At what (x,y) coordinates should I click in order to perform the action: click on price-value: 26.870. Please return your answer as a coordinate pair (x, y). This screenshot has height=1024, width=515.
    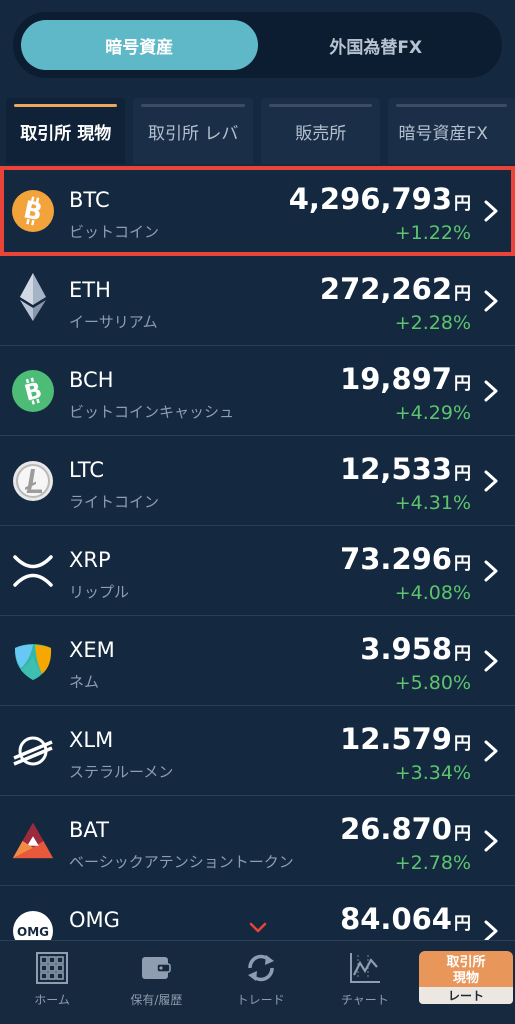
    Looking at the image, I should click on (396, 829).